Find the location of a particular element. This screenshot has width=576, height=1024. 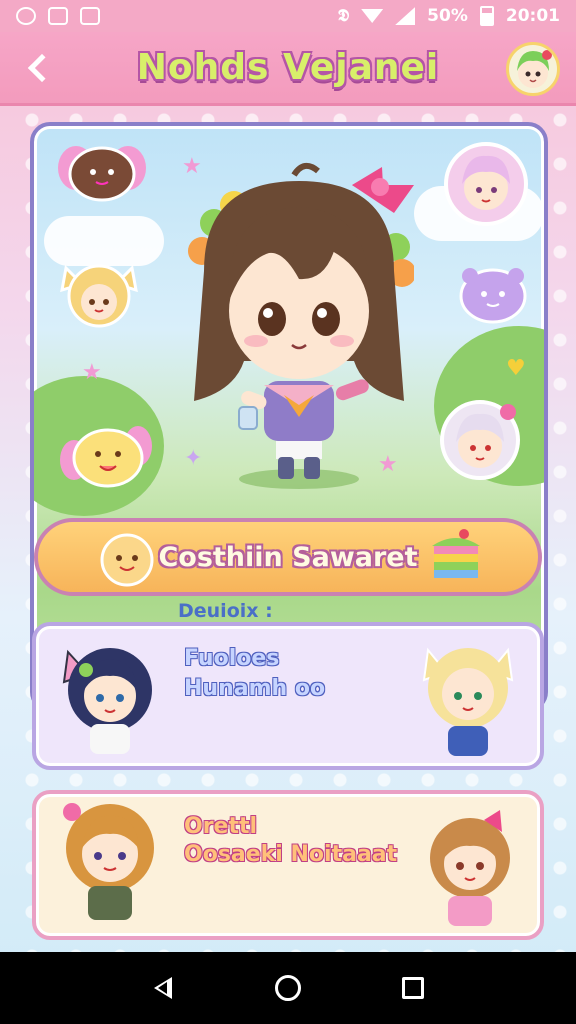

status-right: 𝕯 50% 20:01 is located at coordinates (449, 16).